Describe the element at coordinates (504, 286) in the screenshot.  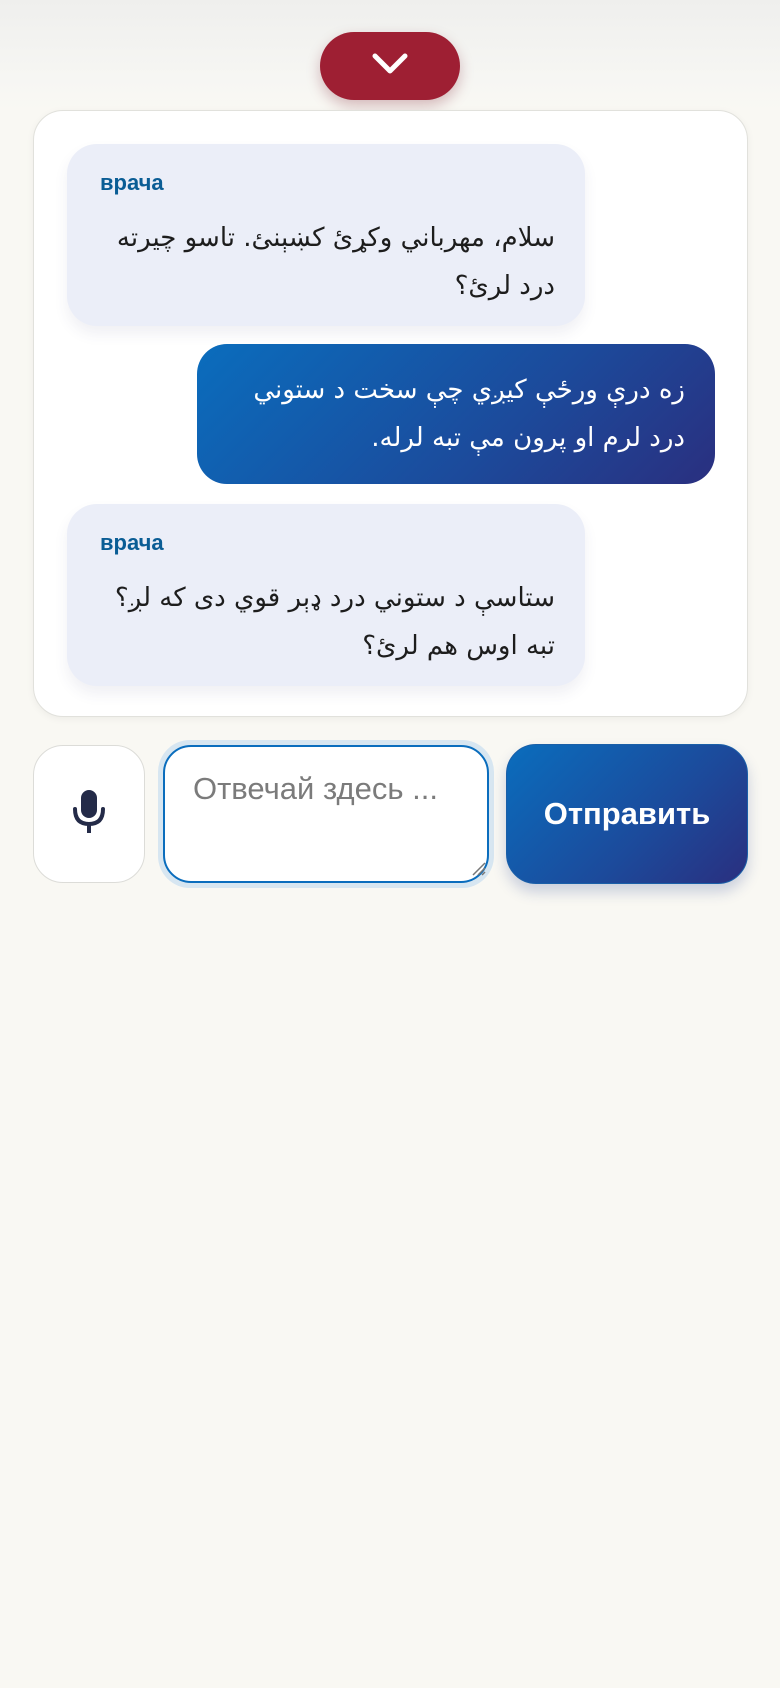
I see `message-line: درد لرئ؟` at that location.